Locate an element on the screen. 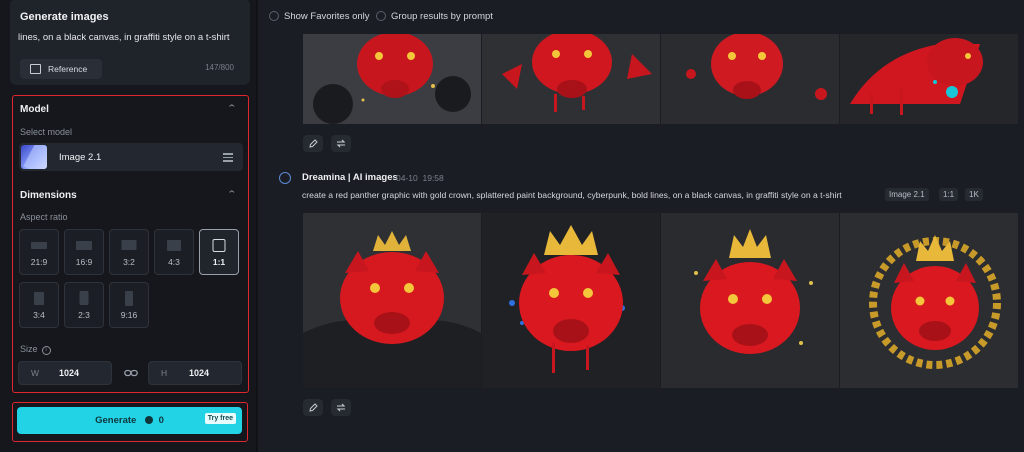 The image size is (1024, 452). ratio-label: 2:3 is located at coordinates (84, 315).